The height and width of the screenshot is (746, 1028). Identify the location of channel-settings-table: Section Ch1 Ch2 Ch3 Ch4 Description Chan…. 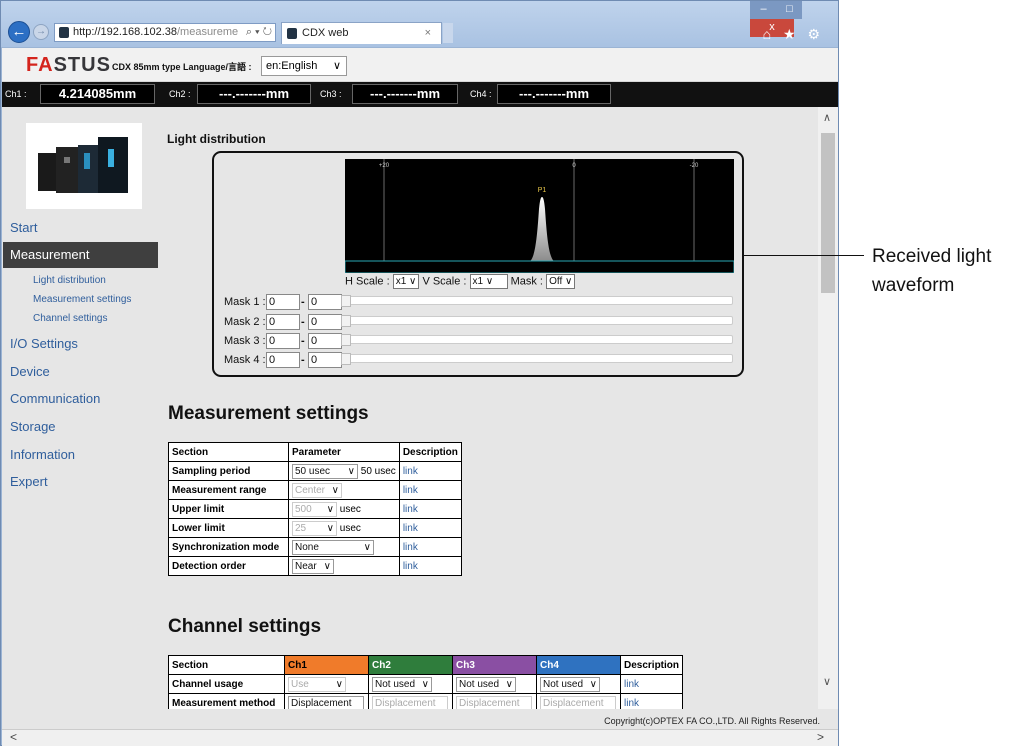
(426, 682).